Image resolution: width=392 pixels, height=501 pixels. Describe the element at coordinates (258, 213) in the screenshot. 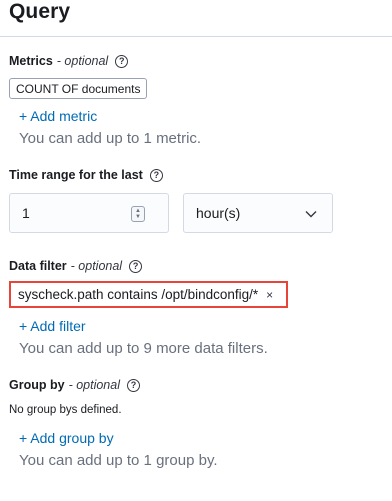

I see `time-unit-select: hour(s)` at that location.